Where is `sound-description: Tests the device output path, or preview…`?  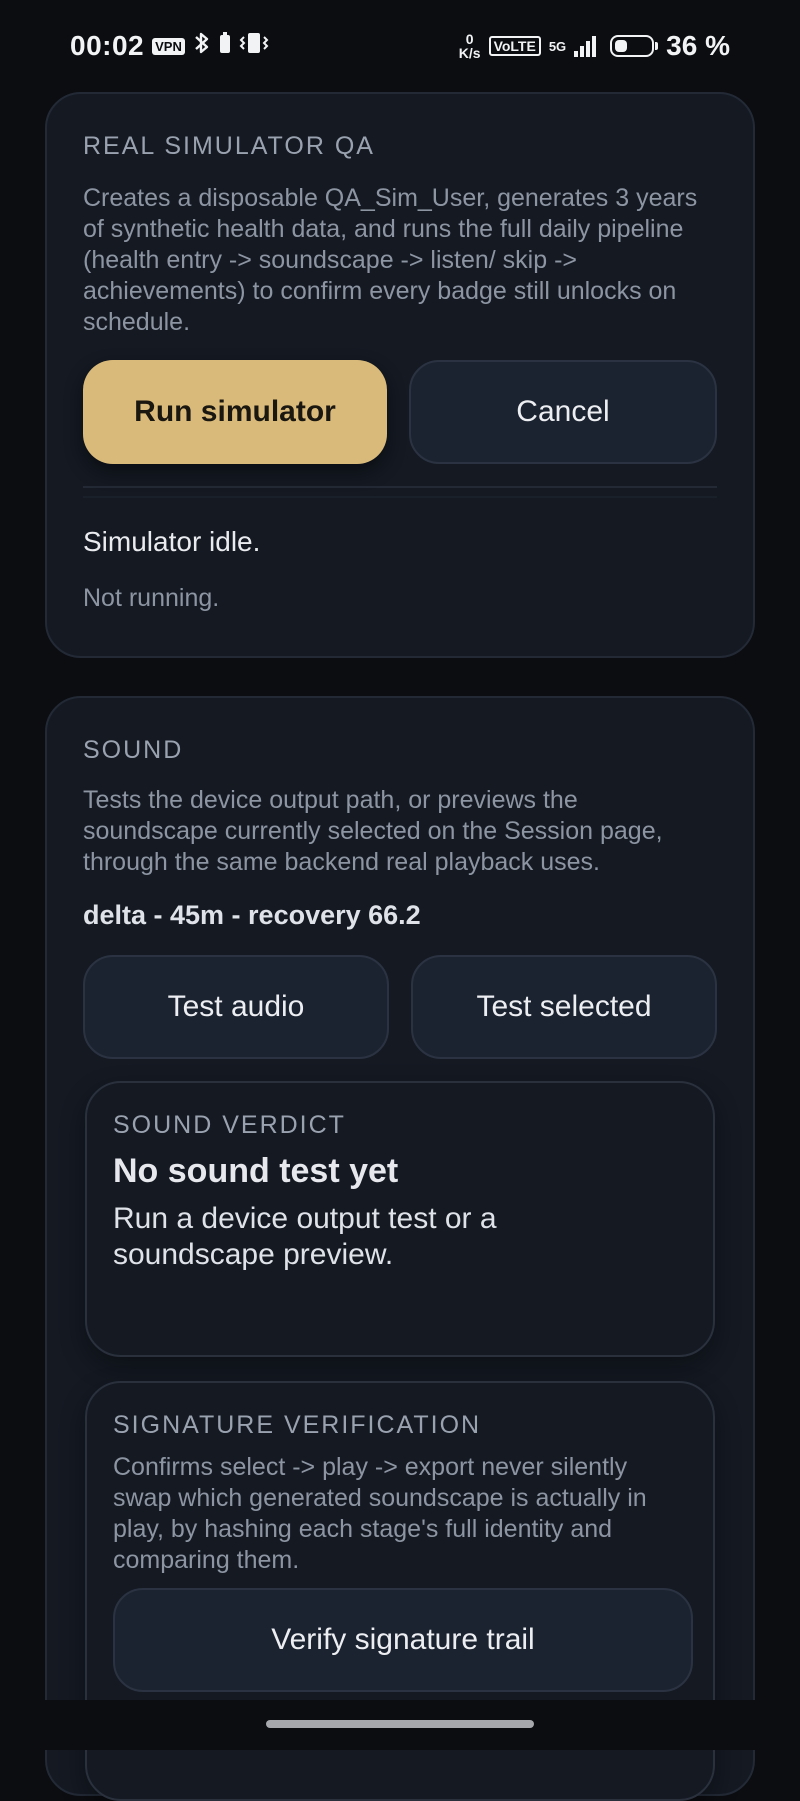
sound-description: Tests the device output path, or preview… is located at coordinates (373, 831).